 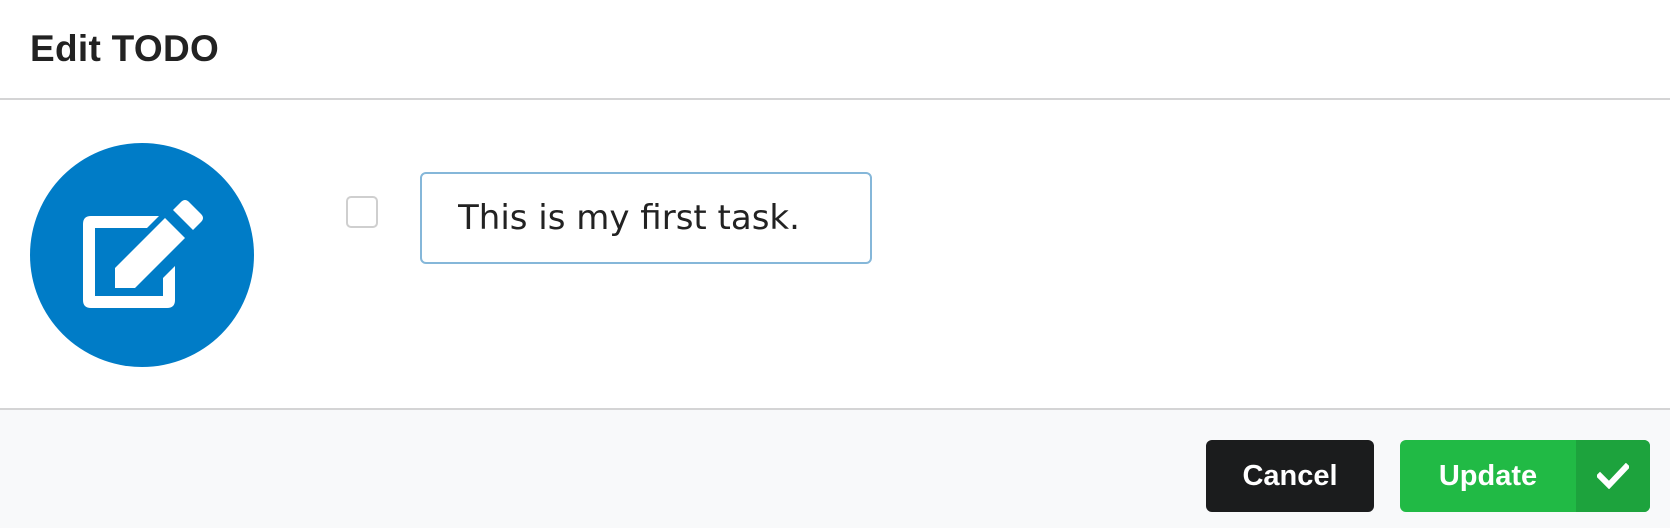 What do you see at coordinates (1613, 476) in the screenshot?
I see `checkmark-icon` at bounding box center [1613, 476].